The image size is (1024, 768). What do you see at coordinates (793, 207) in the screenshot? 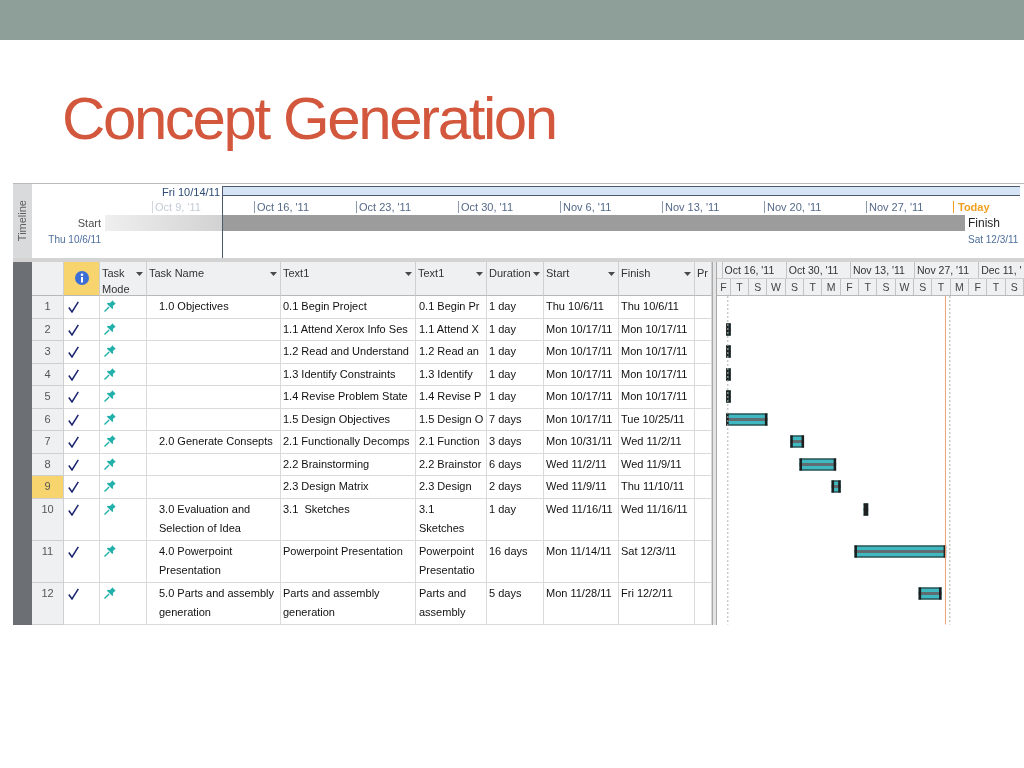
I see `timeline-date-tick: Nov 20, '11` at bounding box center [793, 207].